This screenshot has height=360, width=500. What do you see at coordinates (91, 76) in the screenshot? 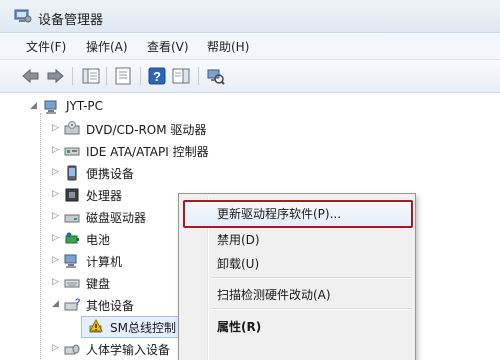
I see `show-hide-console-tree-icon` at bounding box center [91, 76].